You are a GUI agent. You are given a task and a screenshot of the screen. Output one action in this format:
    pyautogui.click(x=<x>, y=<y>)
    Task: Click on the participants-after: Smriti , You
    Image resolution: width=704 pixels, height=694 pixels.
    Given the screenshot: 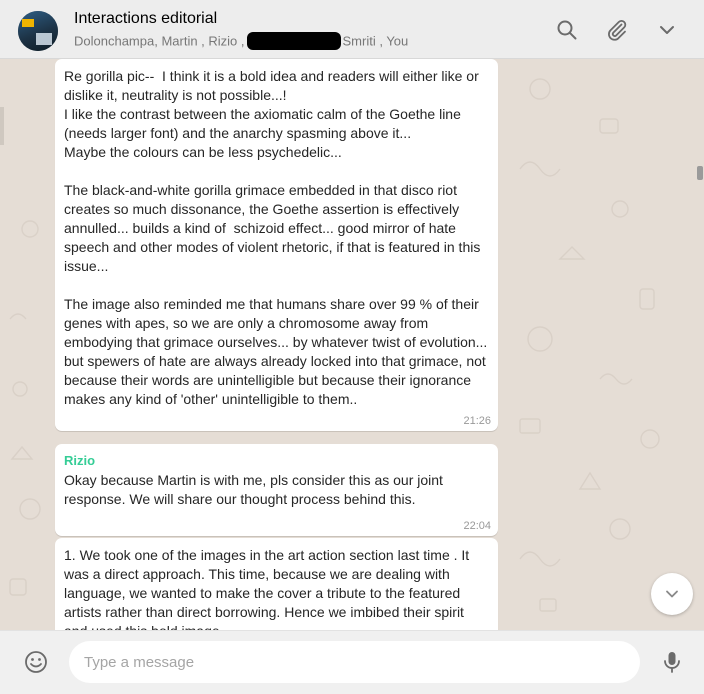 What is the action you would take?
    pyautogui.click(x=375, y=41)
    